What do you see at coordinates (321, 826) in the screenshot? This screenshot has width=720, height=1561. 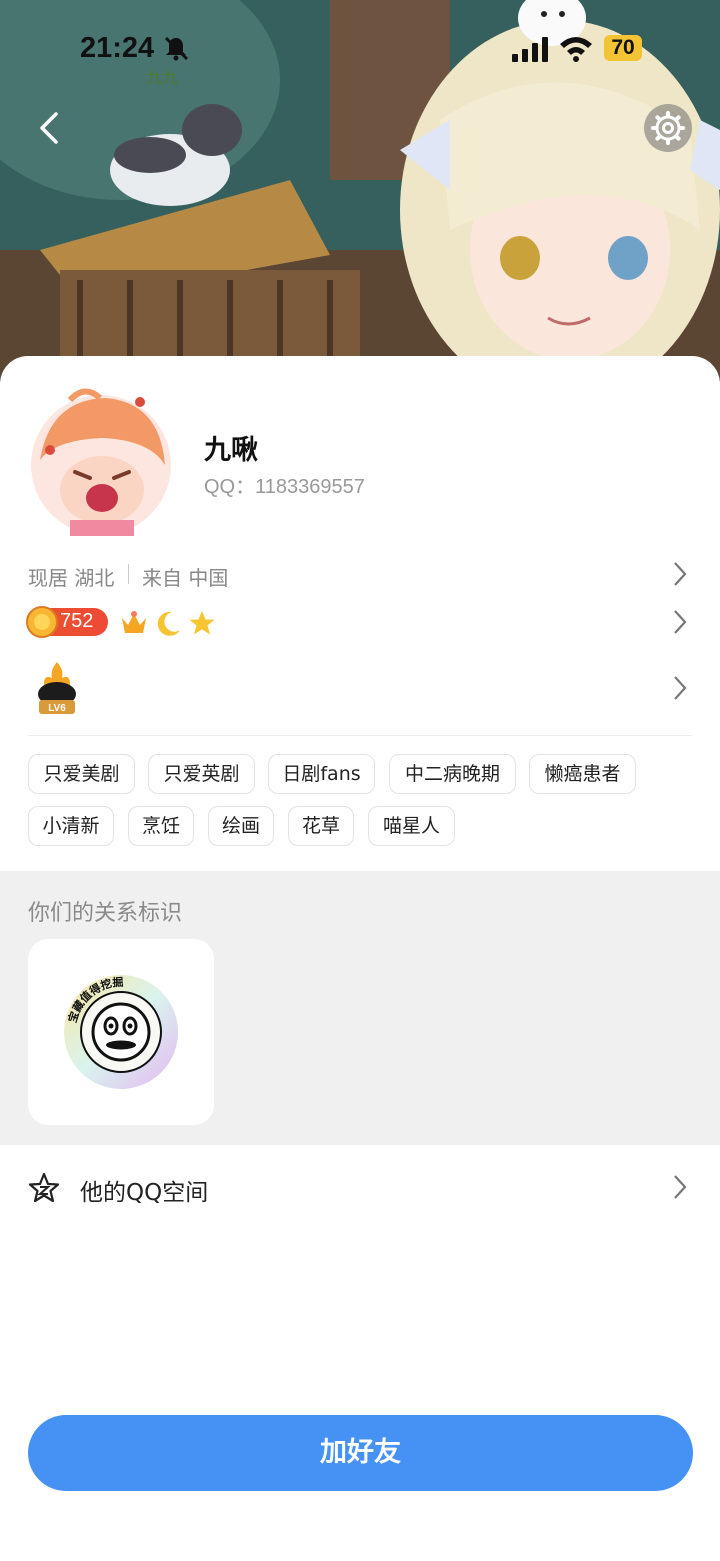 I see `interest-tag: 花草` at bounding box center [321, 826].